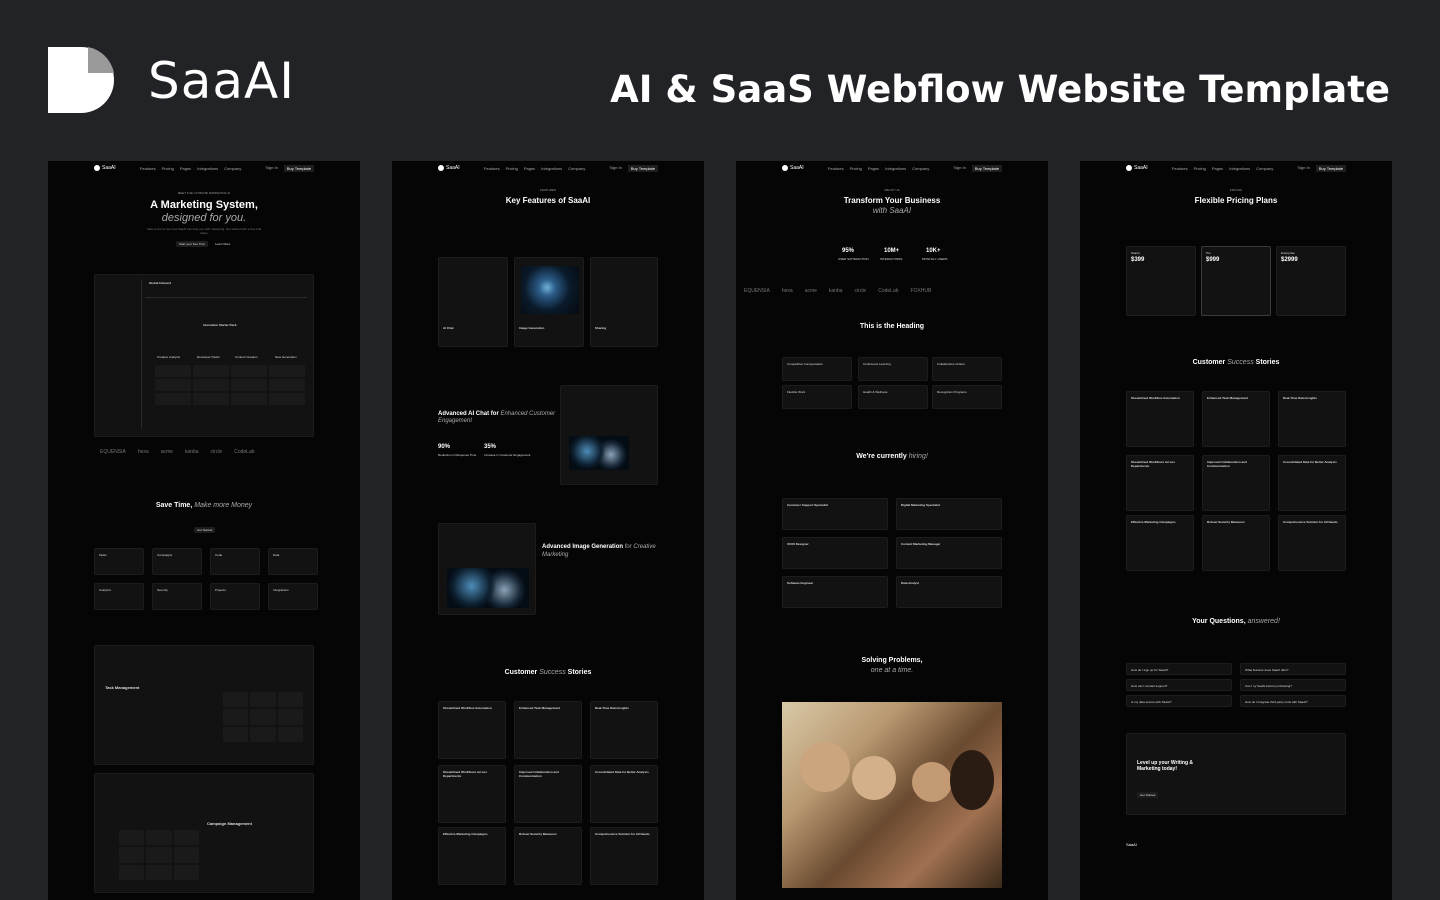  Describe the element at coordinates (892, 200) in the screenshot. I see `about-title: Transform Your Business` at that location.